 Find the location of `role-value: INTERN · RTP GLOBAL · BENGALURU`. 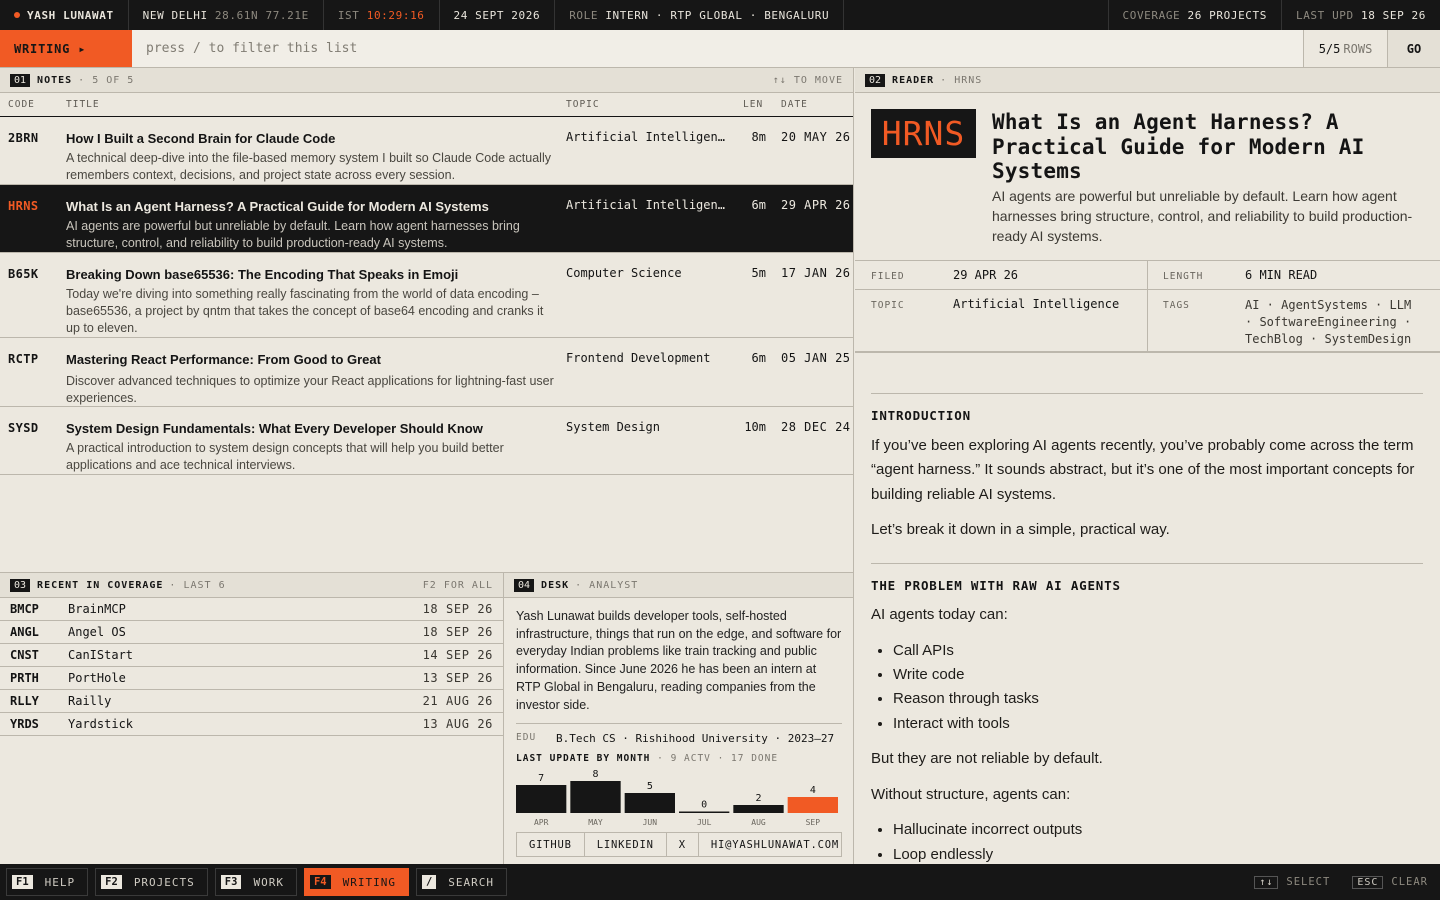

role-value: INTERN · RTP GLOBAL · BENGALURU is located at coordinates (717, 15).